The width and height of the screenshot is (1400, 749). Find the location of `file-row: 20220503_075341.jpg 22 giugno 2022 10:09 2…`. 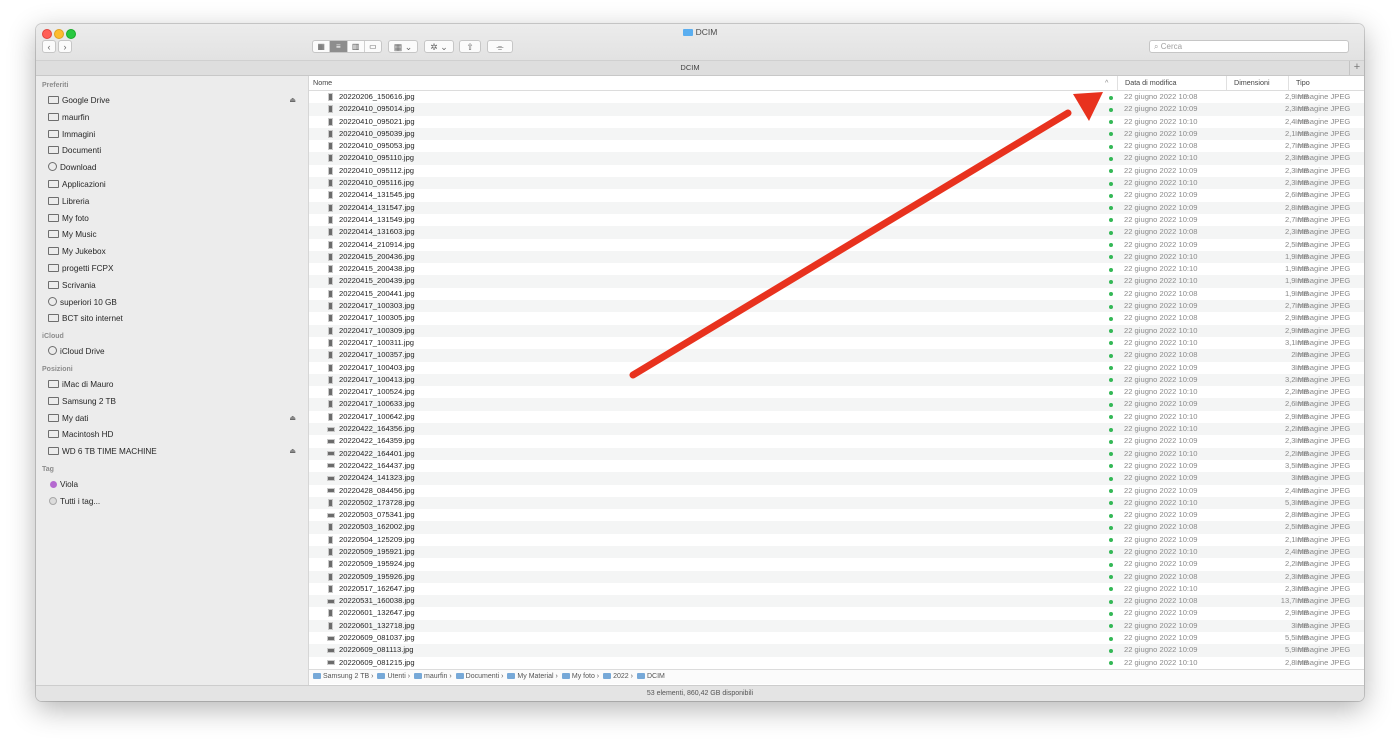

file-row: 20220503_075341.jpg 22 giugno 2022 10:09 2… is located at coordinates (836, 515).